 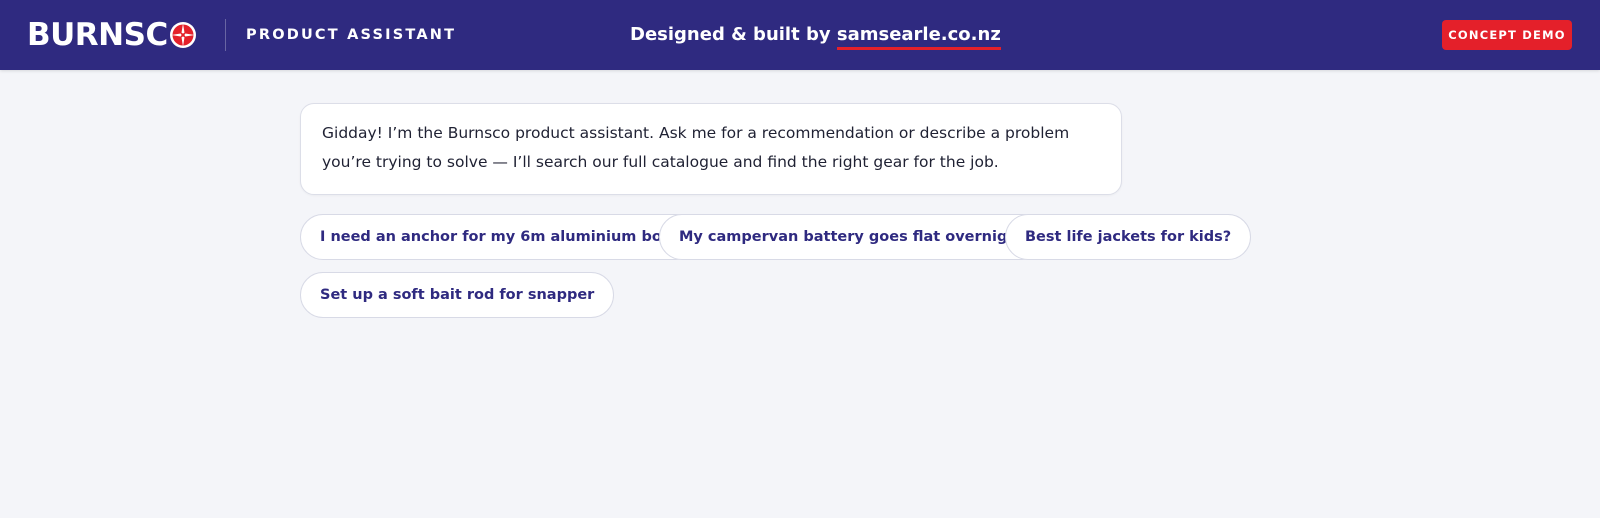 What do you see at coordinates (733, 34) in the screenshot?
I see `credit-prefix: Designed & built by` at bounding box center [733, 34].